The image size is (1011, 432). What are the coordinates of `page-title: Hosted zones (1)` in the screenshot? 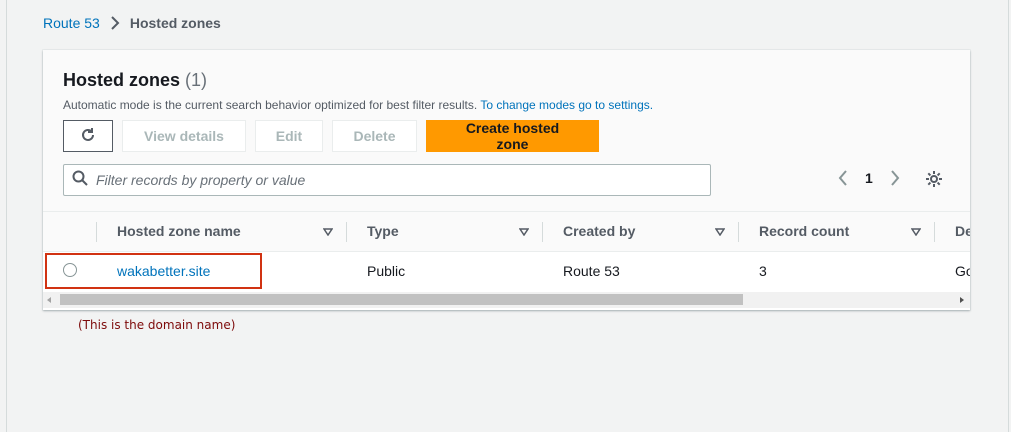 It's located at (506, 80).